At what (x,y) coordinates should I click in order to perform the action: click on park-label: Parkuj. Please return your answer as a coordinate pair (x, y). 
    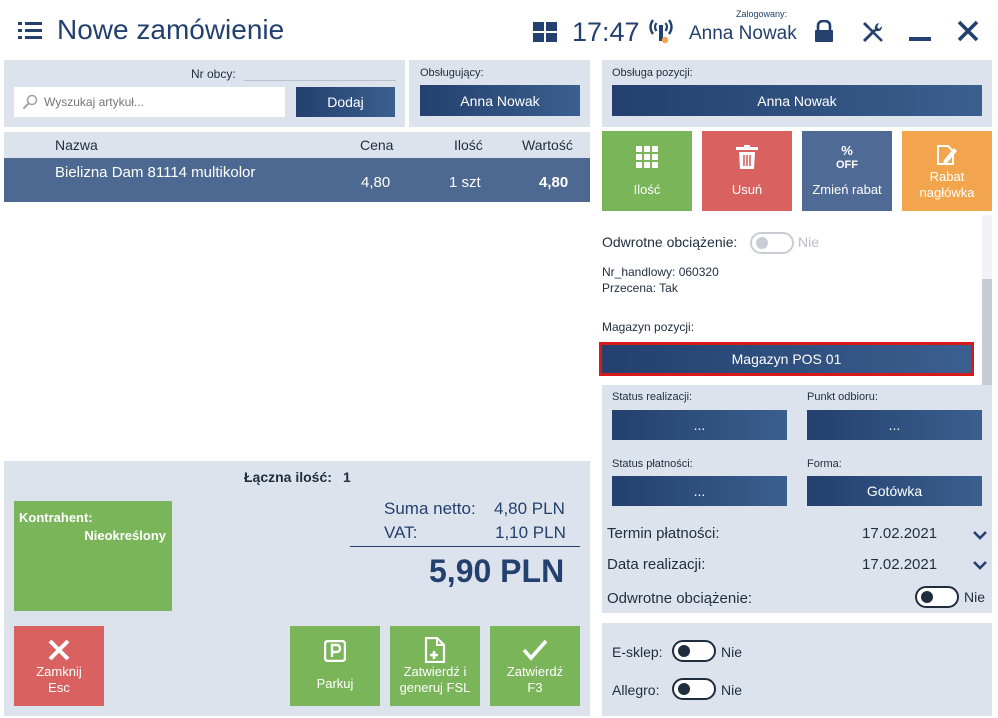
    Looking at the image, I should click on (335, 683).